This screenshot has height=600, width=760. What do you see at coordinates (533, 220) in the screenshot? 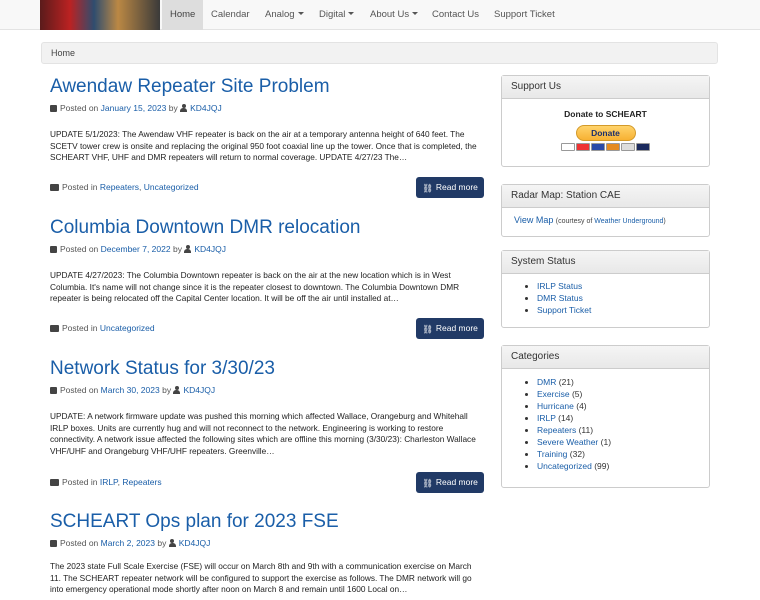
I see `view-map-link: View Map` at bounding box center [533, 220].